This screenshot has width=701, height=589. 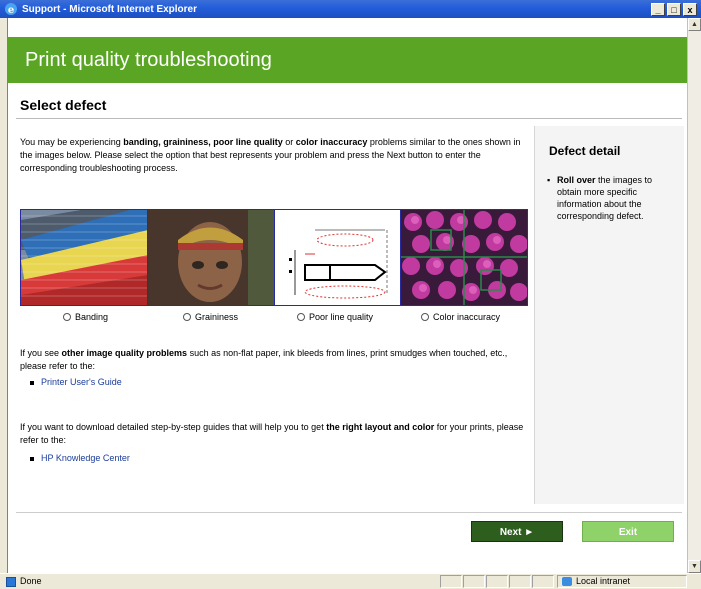 What do you see at coordinates (203, 142) in the screenshot?
I see `intro-bold: banding, graininess, poor line quality` at bounding box center [203, 142].